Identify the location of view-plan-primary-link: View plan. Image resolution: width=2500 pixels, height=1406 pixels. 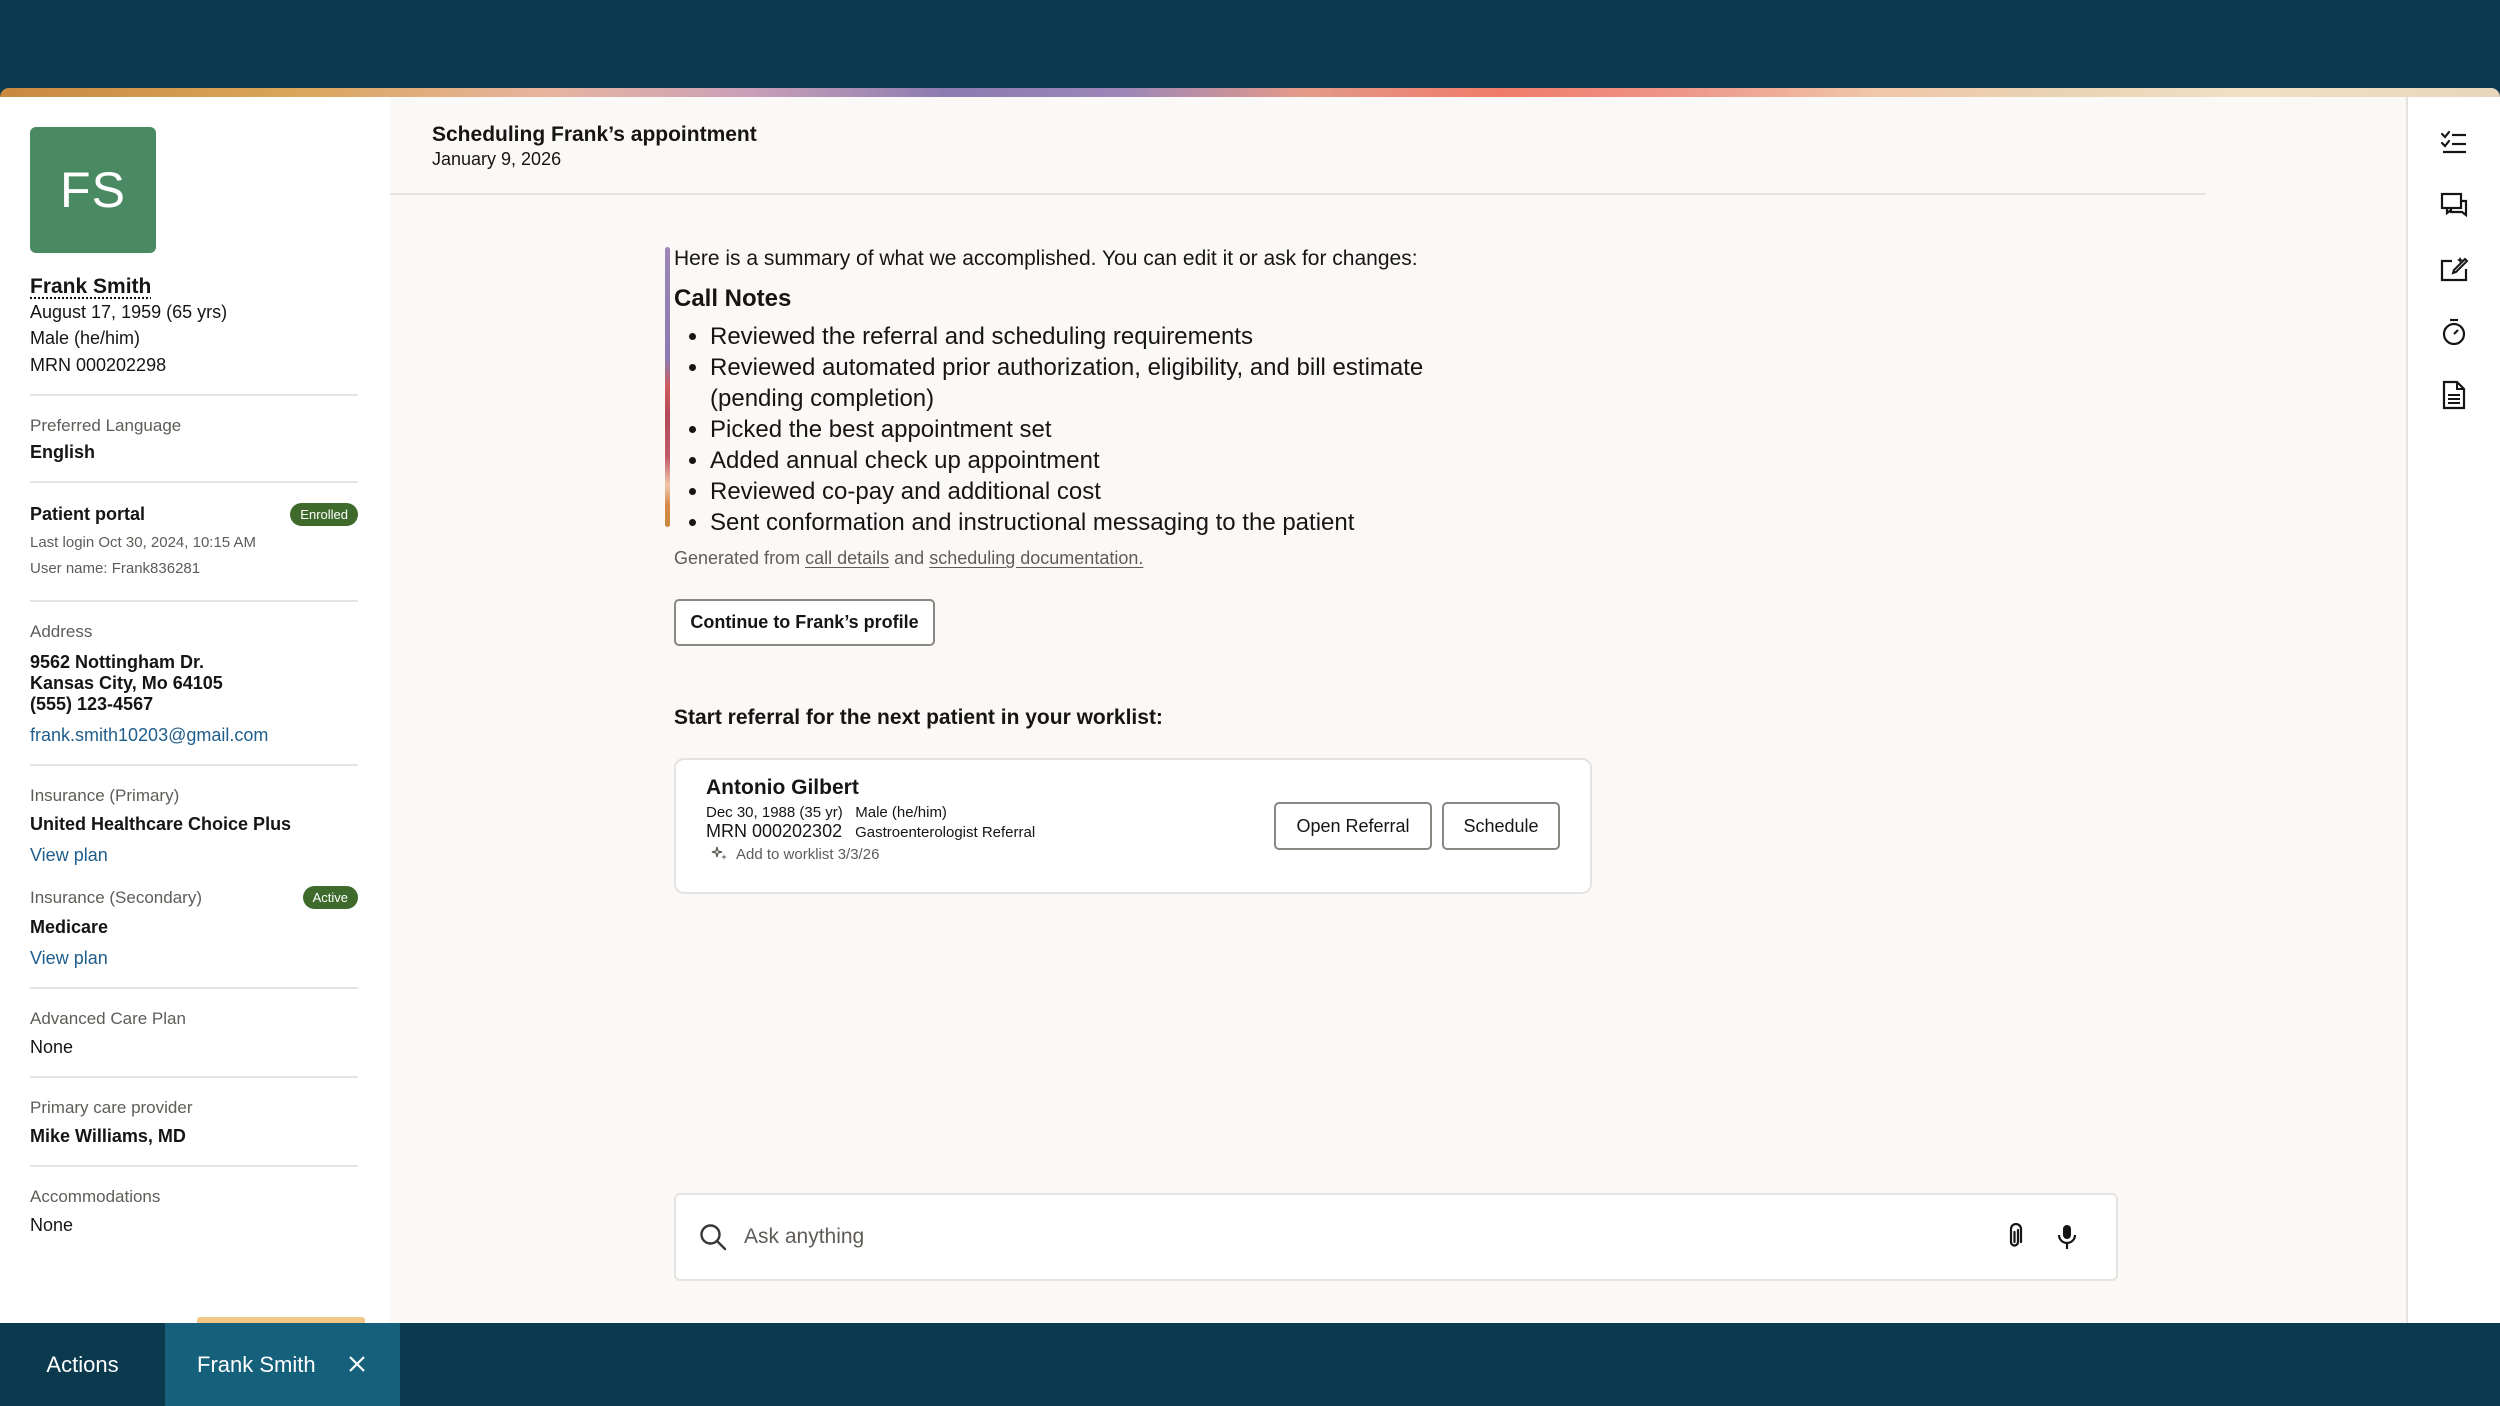
(195, 855).